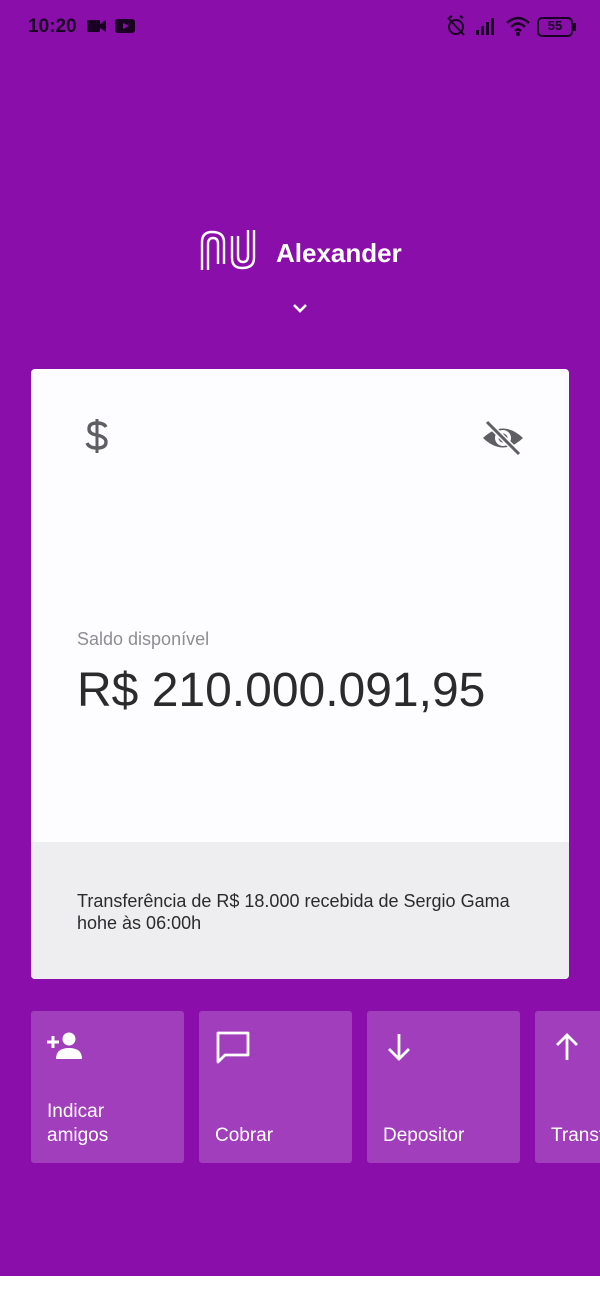 This screenshot has height=1300, width=600. I want to click on action-label: Depositor, so click(424, 1135).